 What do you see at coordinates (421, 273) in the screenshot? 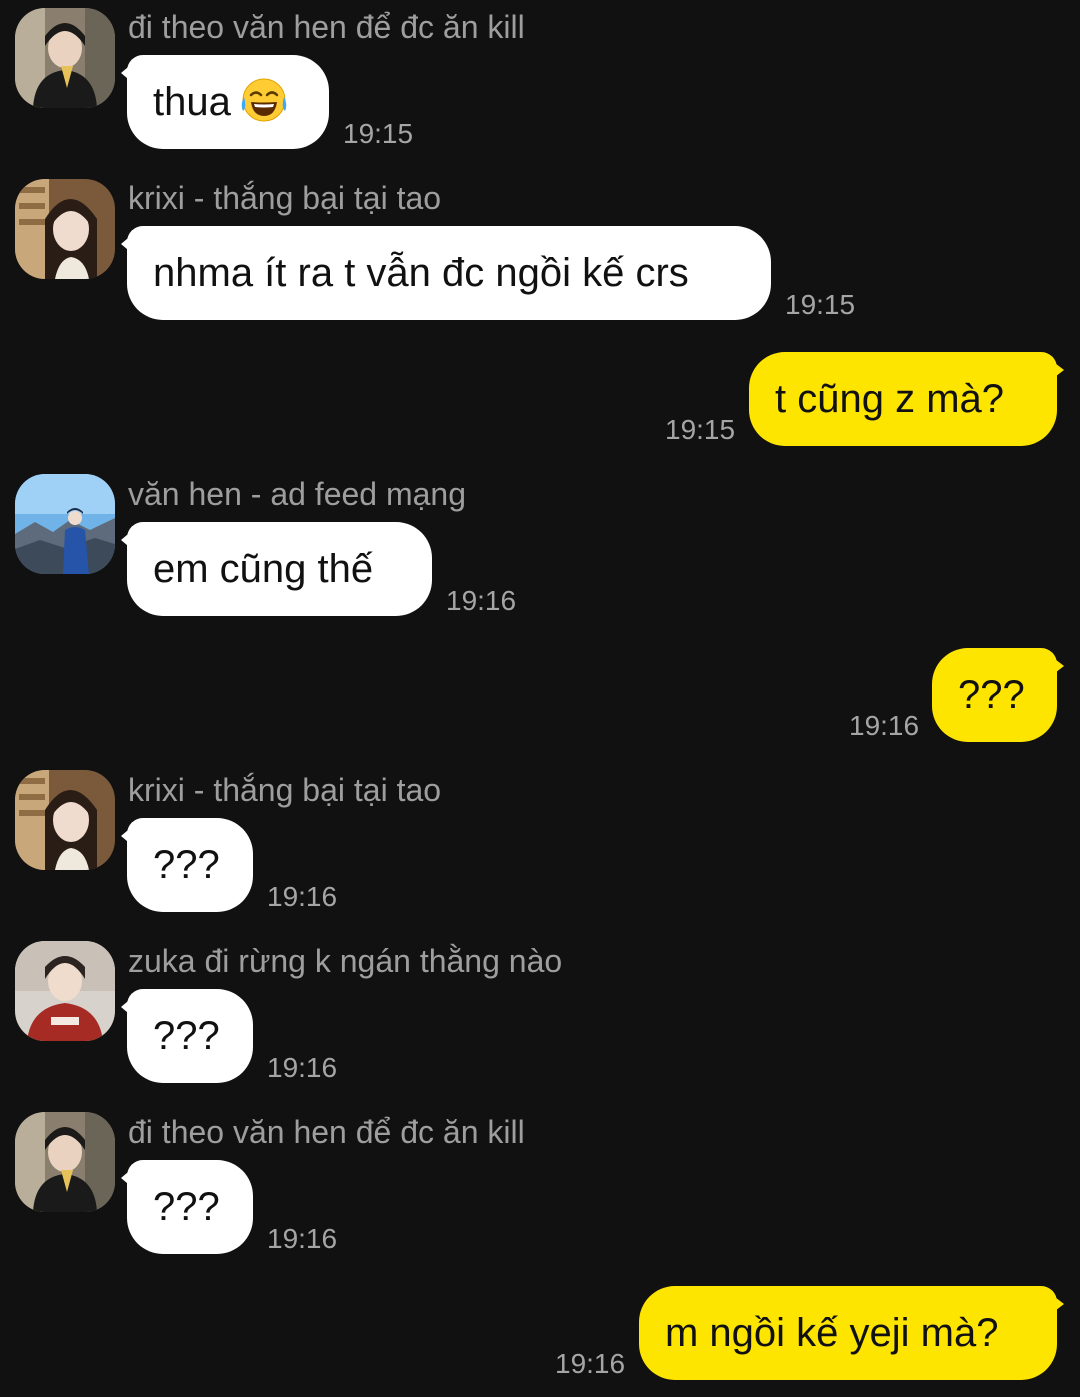
I see `message-text: nhma ít ra t vẫn đc ngồi kế crs` at bounding box center [421, 273].